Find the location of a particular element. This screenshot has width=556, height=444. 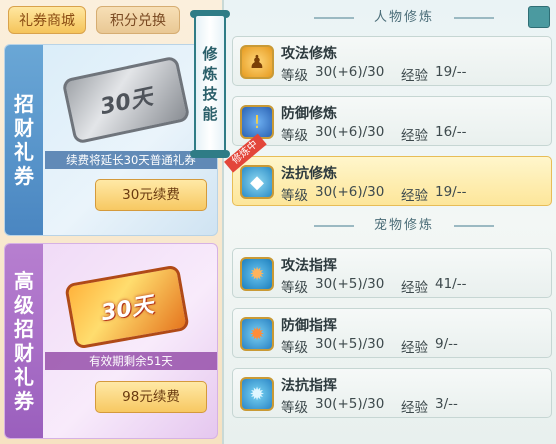

card-side-title: 招 财 礼 券 is located at coordinates (24, 140).